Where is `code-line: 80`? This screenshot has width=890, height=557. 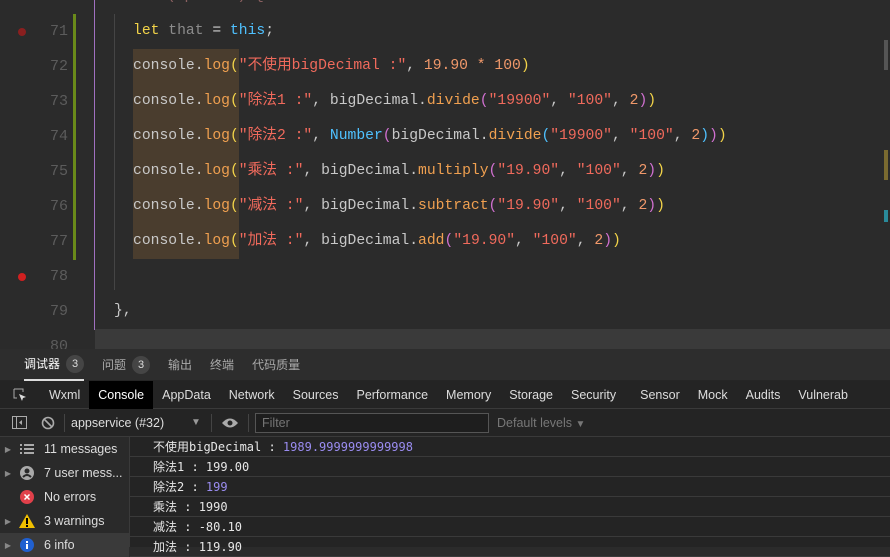 code-line: 80 is located at coordinates (445, 339).